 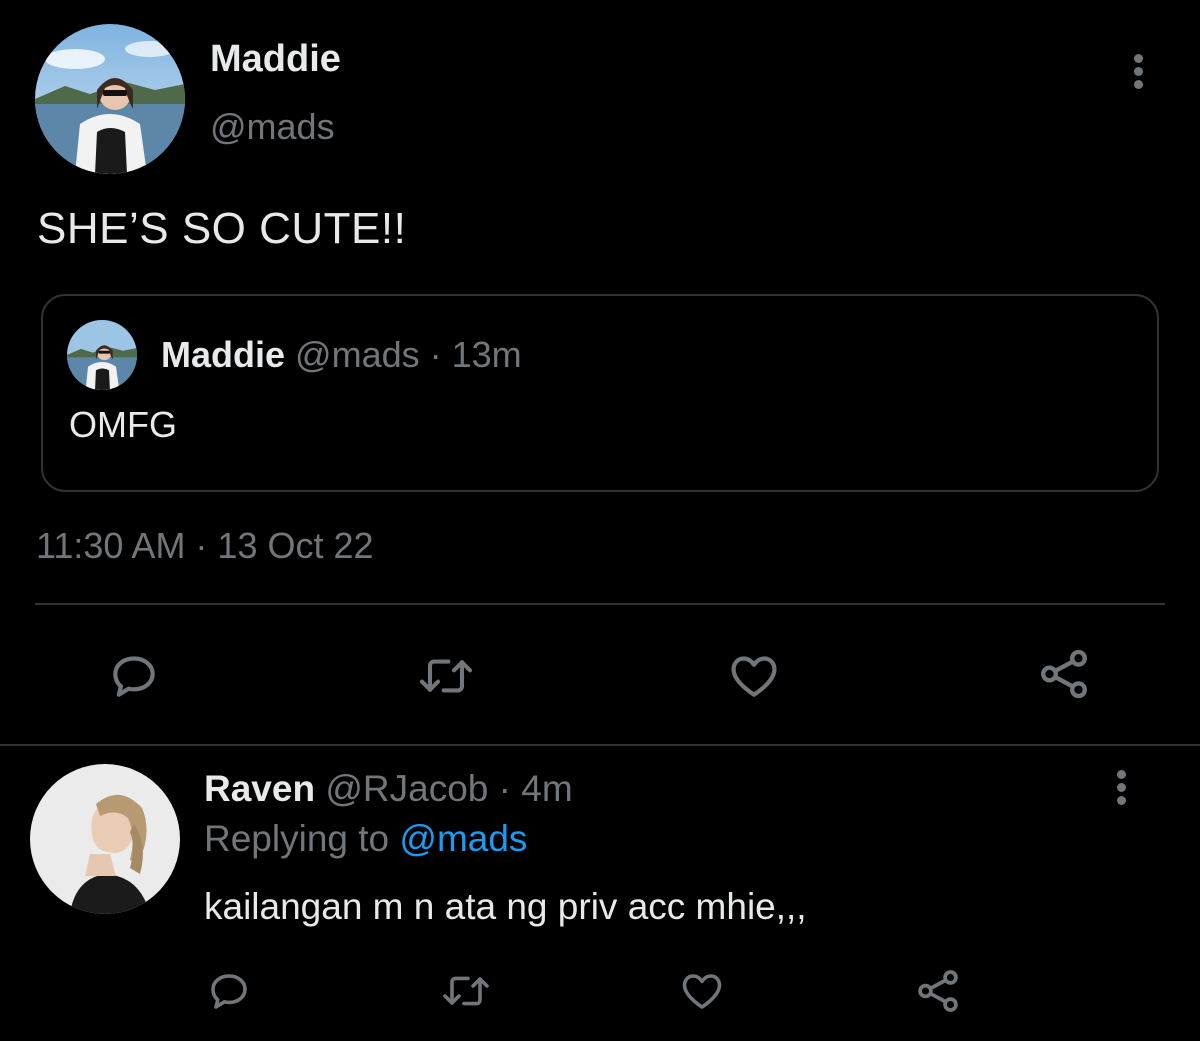 I want to click on replying-to-line: Replying to @mads, so click(x=365, y=839).